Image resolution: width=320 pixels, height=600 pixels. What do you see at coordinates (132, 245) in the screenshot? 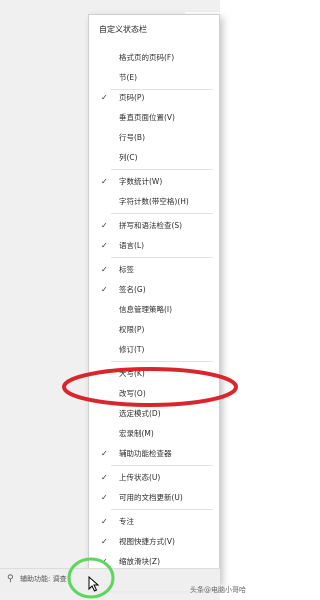
I see `menu-item-label: 语言(L)` at bounding box center [132, 245].